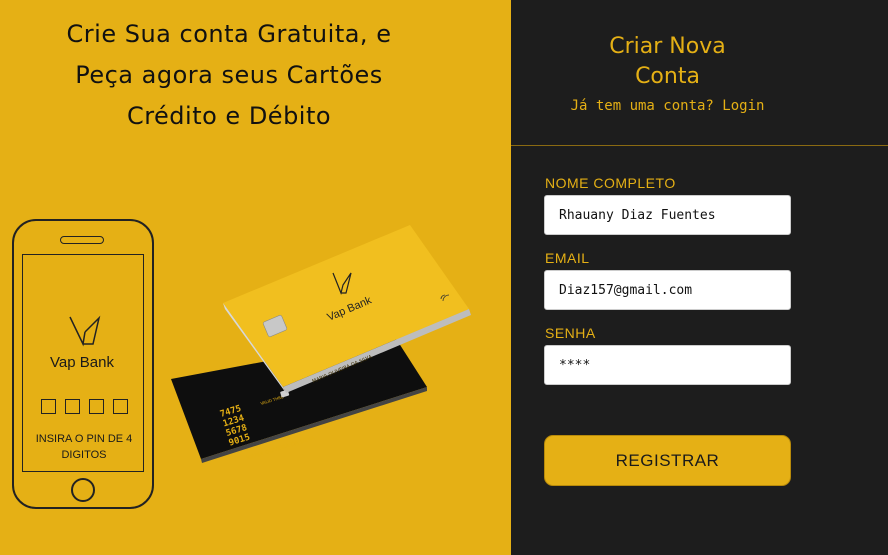 The height and width of the screenshot is (555, 888). Describe the element at coordinates (229, 116) in the screenshot. I see `headline-line-3: Crédito e Débito` at that location.